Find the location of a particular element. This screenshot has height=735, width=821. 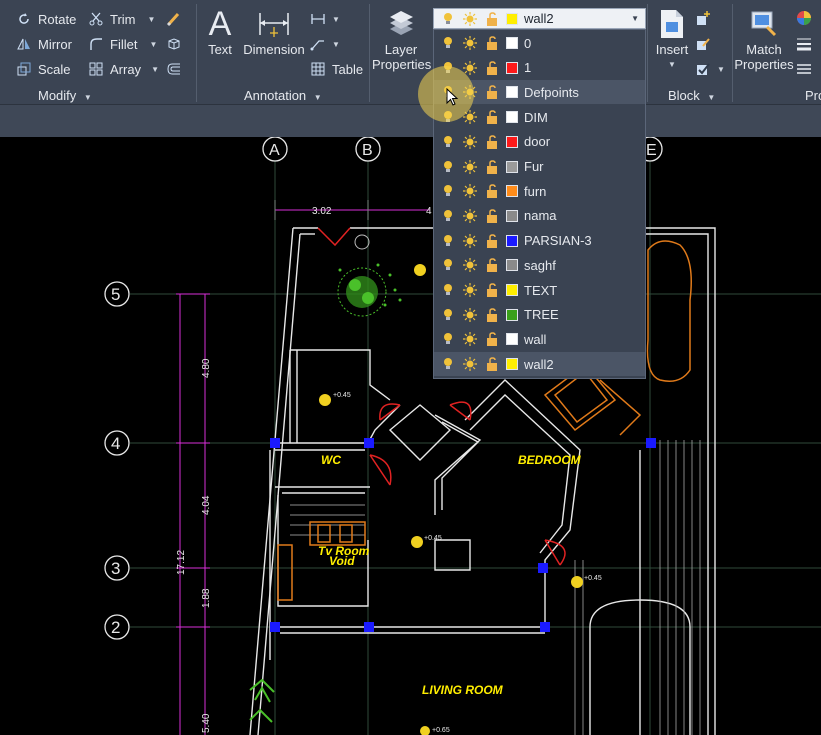

lineweight-button is located at coordinates (807, 44).